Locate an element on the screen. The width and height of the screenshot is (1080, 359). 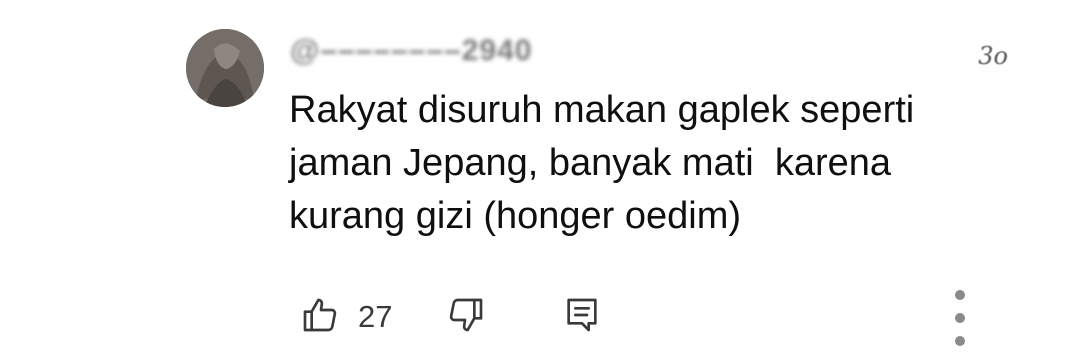
avatar-image is located at coordinates (225, 68).